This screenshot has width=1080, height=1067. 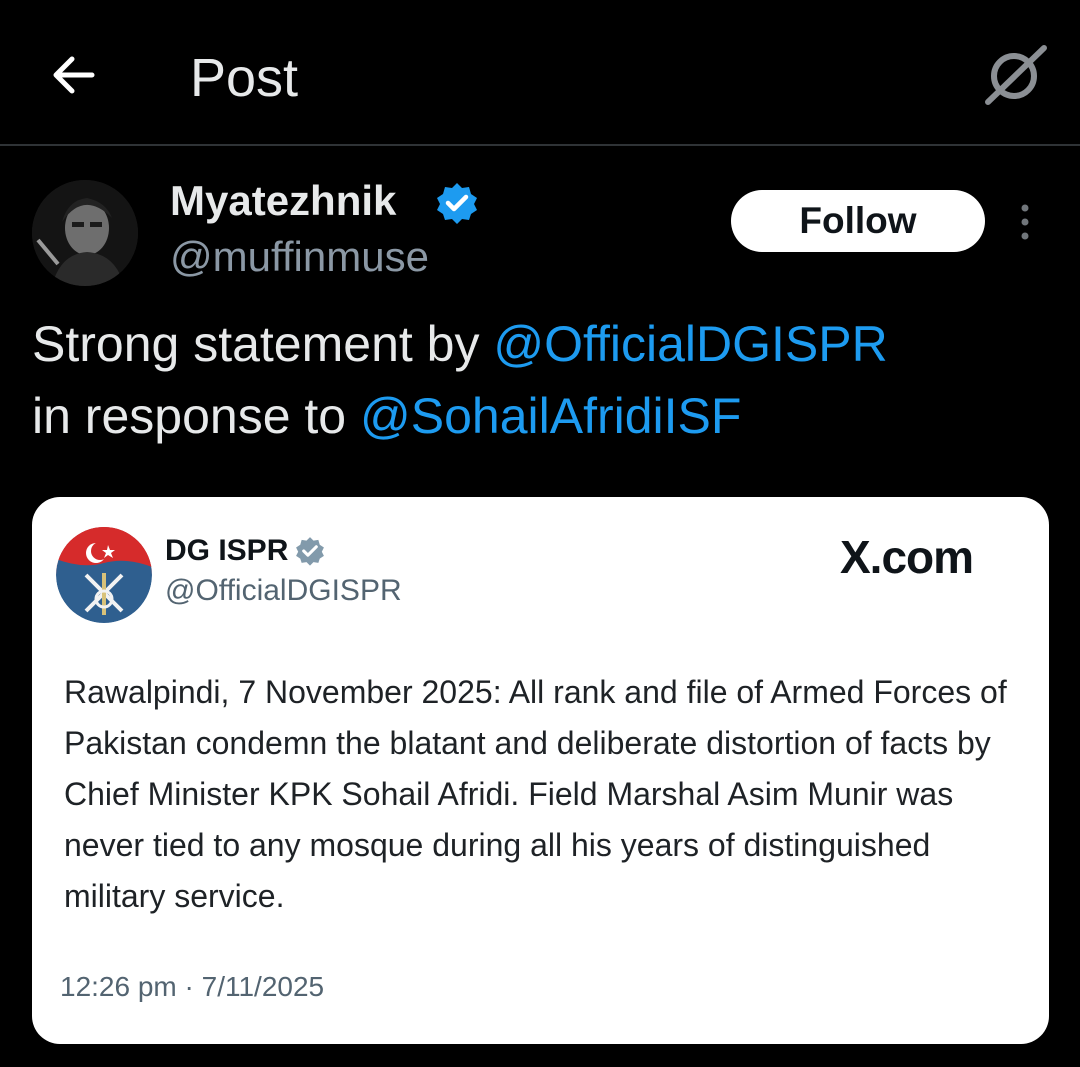 I want to click on profile-photo, so click(x=85, y=233).